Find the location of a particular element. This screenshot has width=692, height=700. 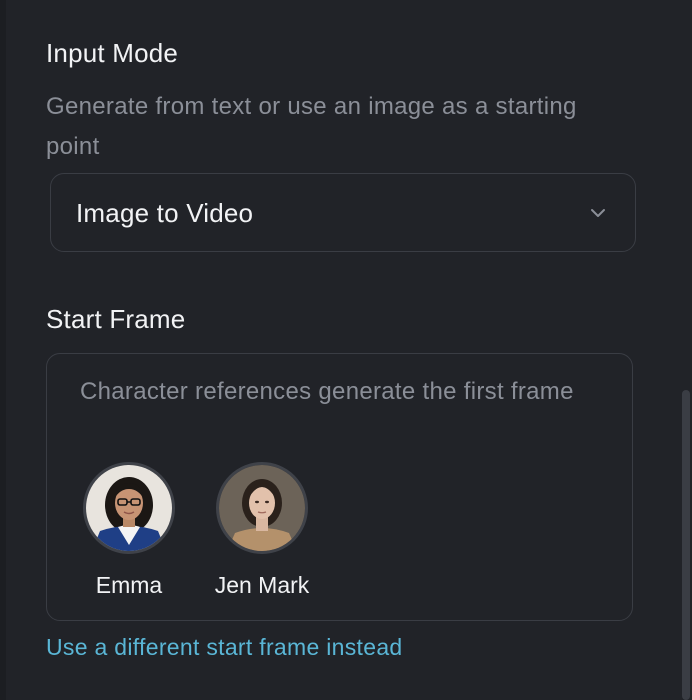

scrollbar-thumb is located at coordinates (686, 545).